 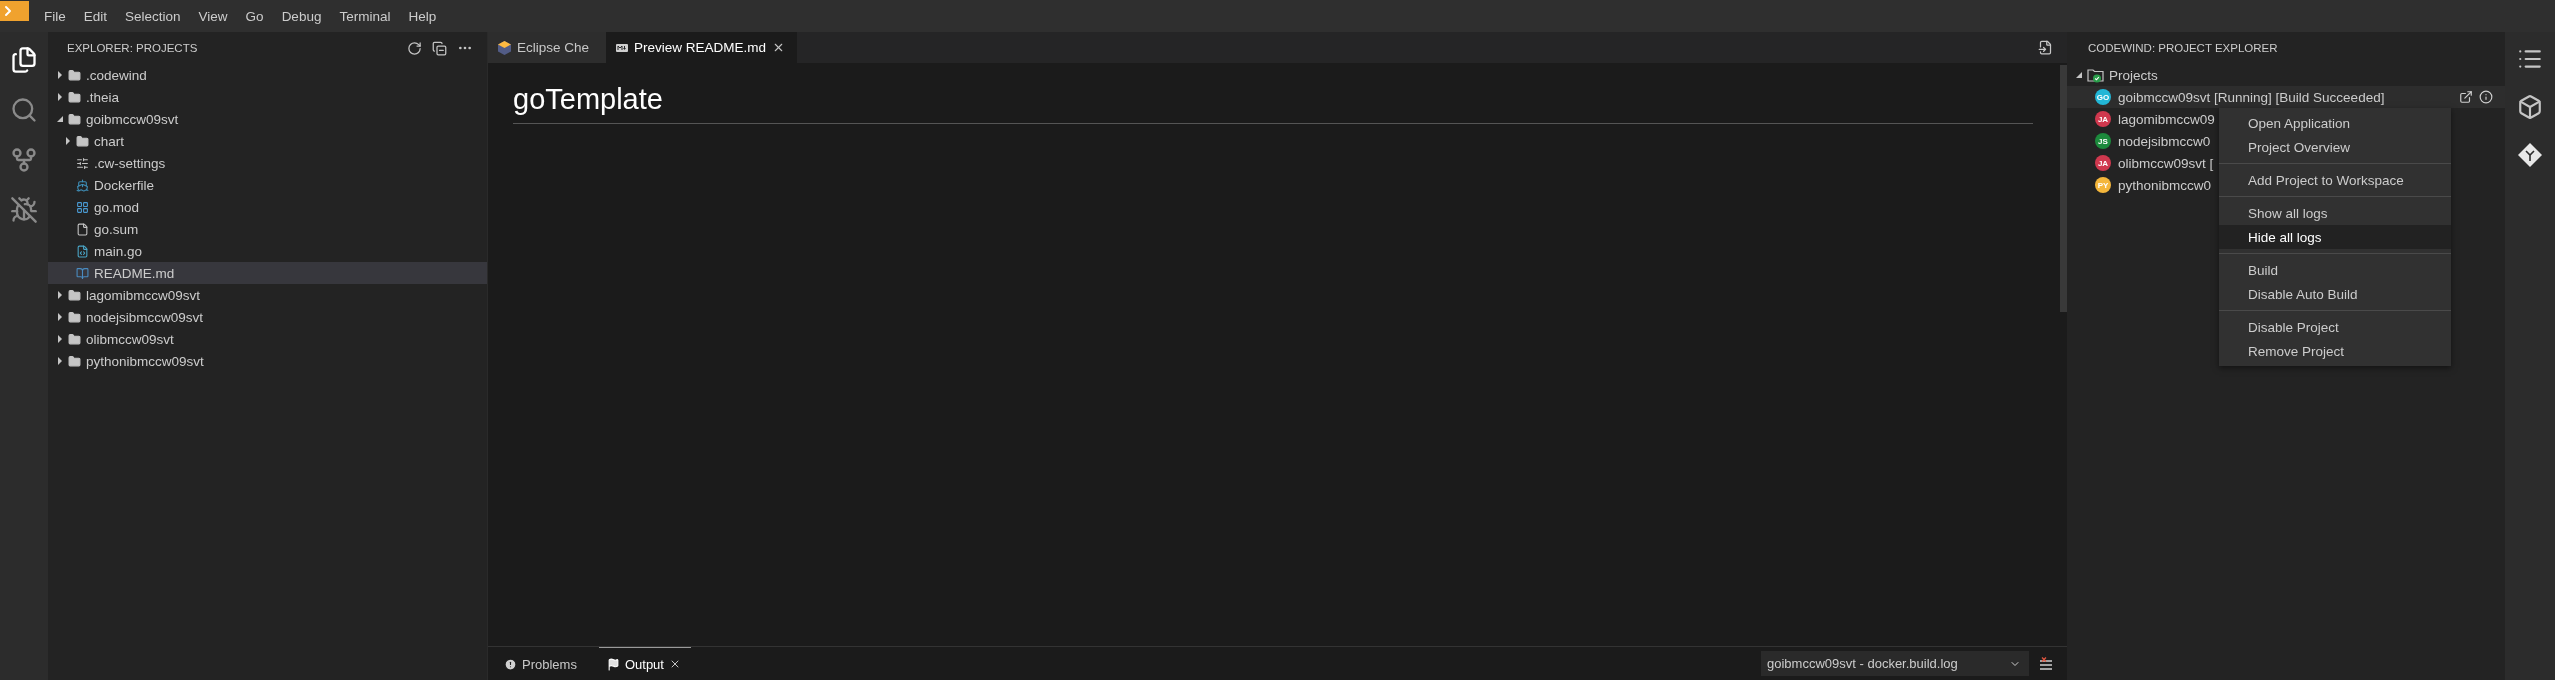 I want to click on file-name: go.mod, so click(x=117, y=207).